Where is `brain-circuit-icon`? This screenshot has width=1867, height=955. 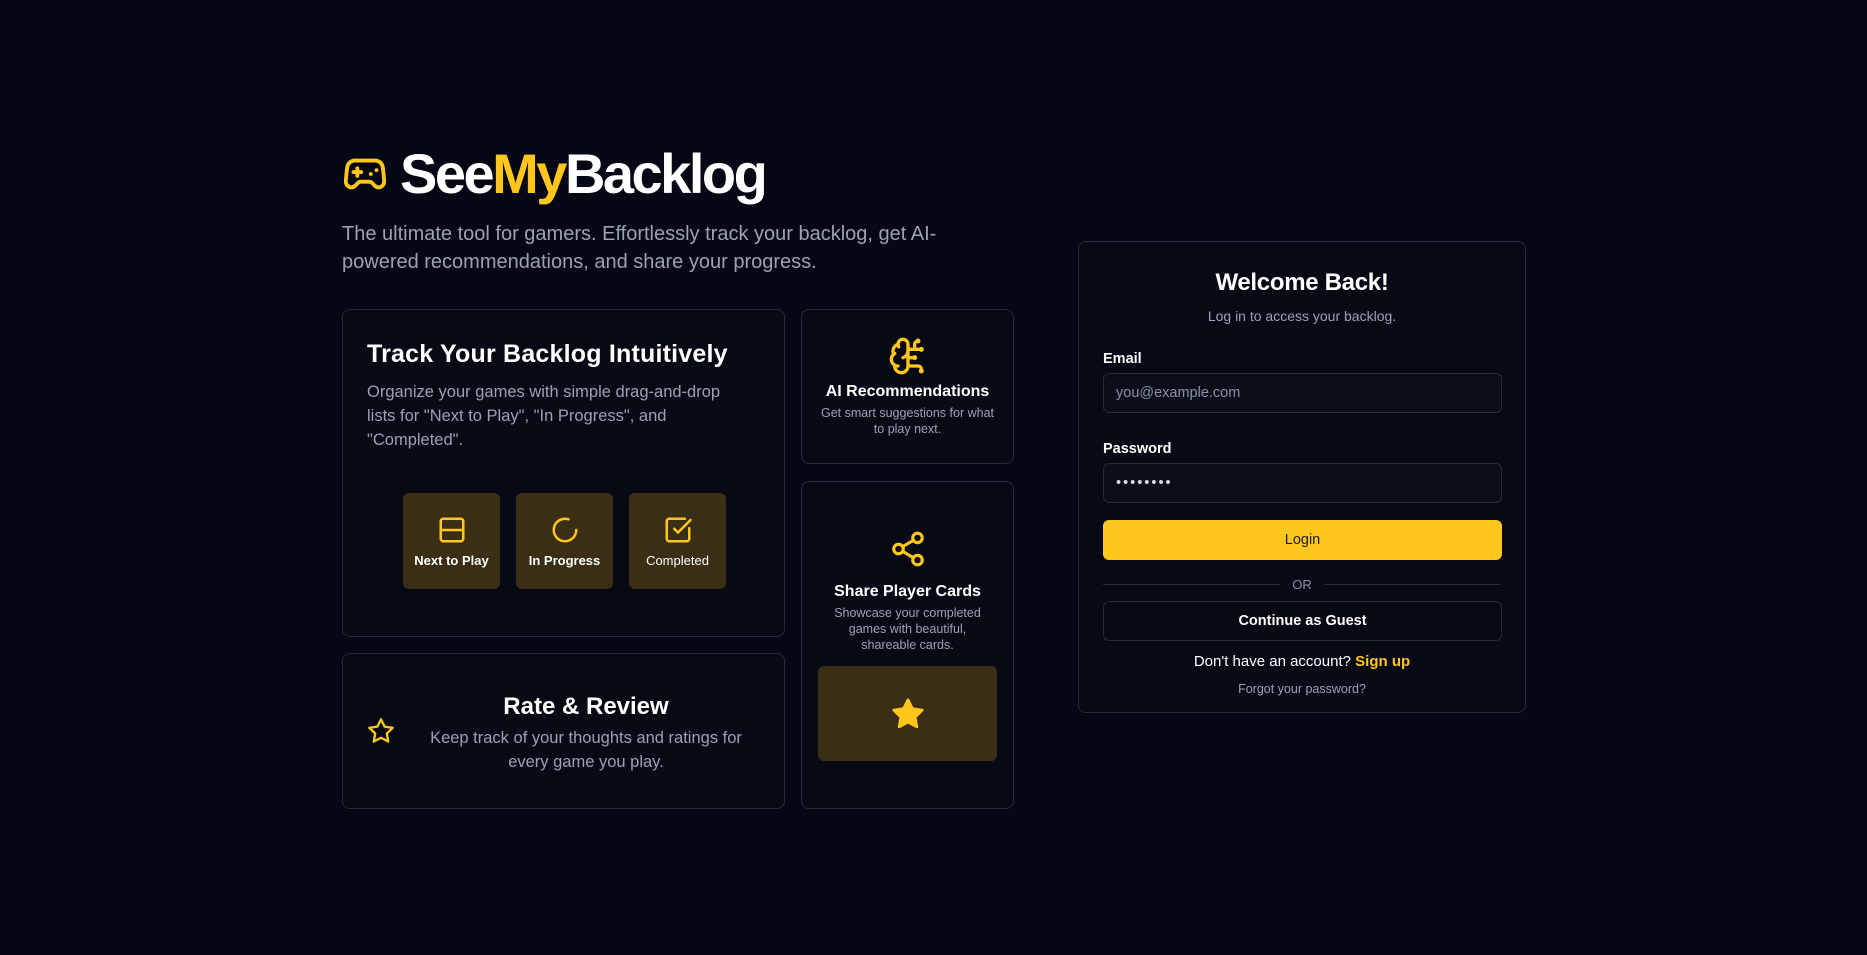
brain-circuit-icon is located at coordinates (908, 356).